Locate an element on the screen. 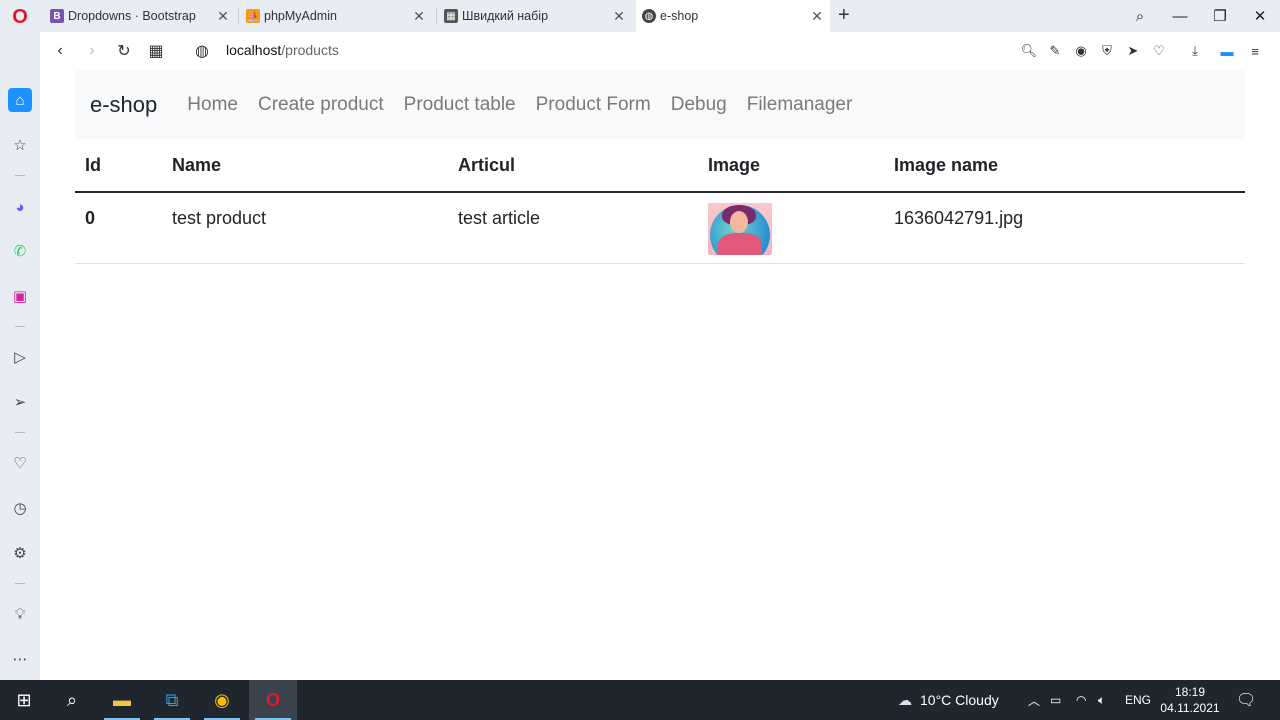 The width and height of the screenshot is (1280, 720). heart-icon: ♡ is located at coordinates (1159, 51).